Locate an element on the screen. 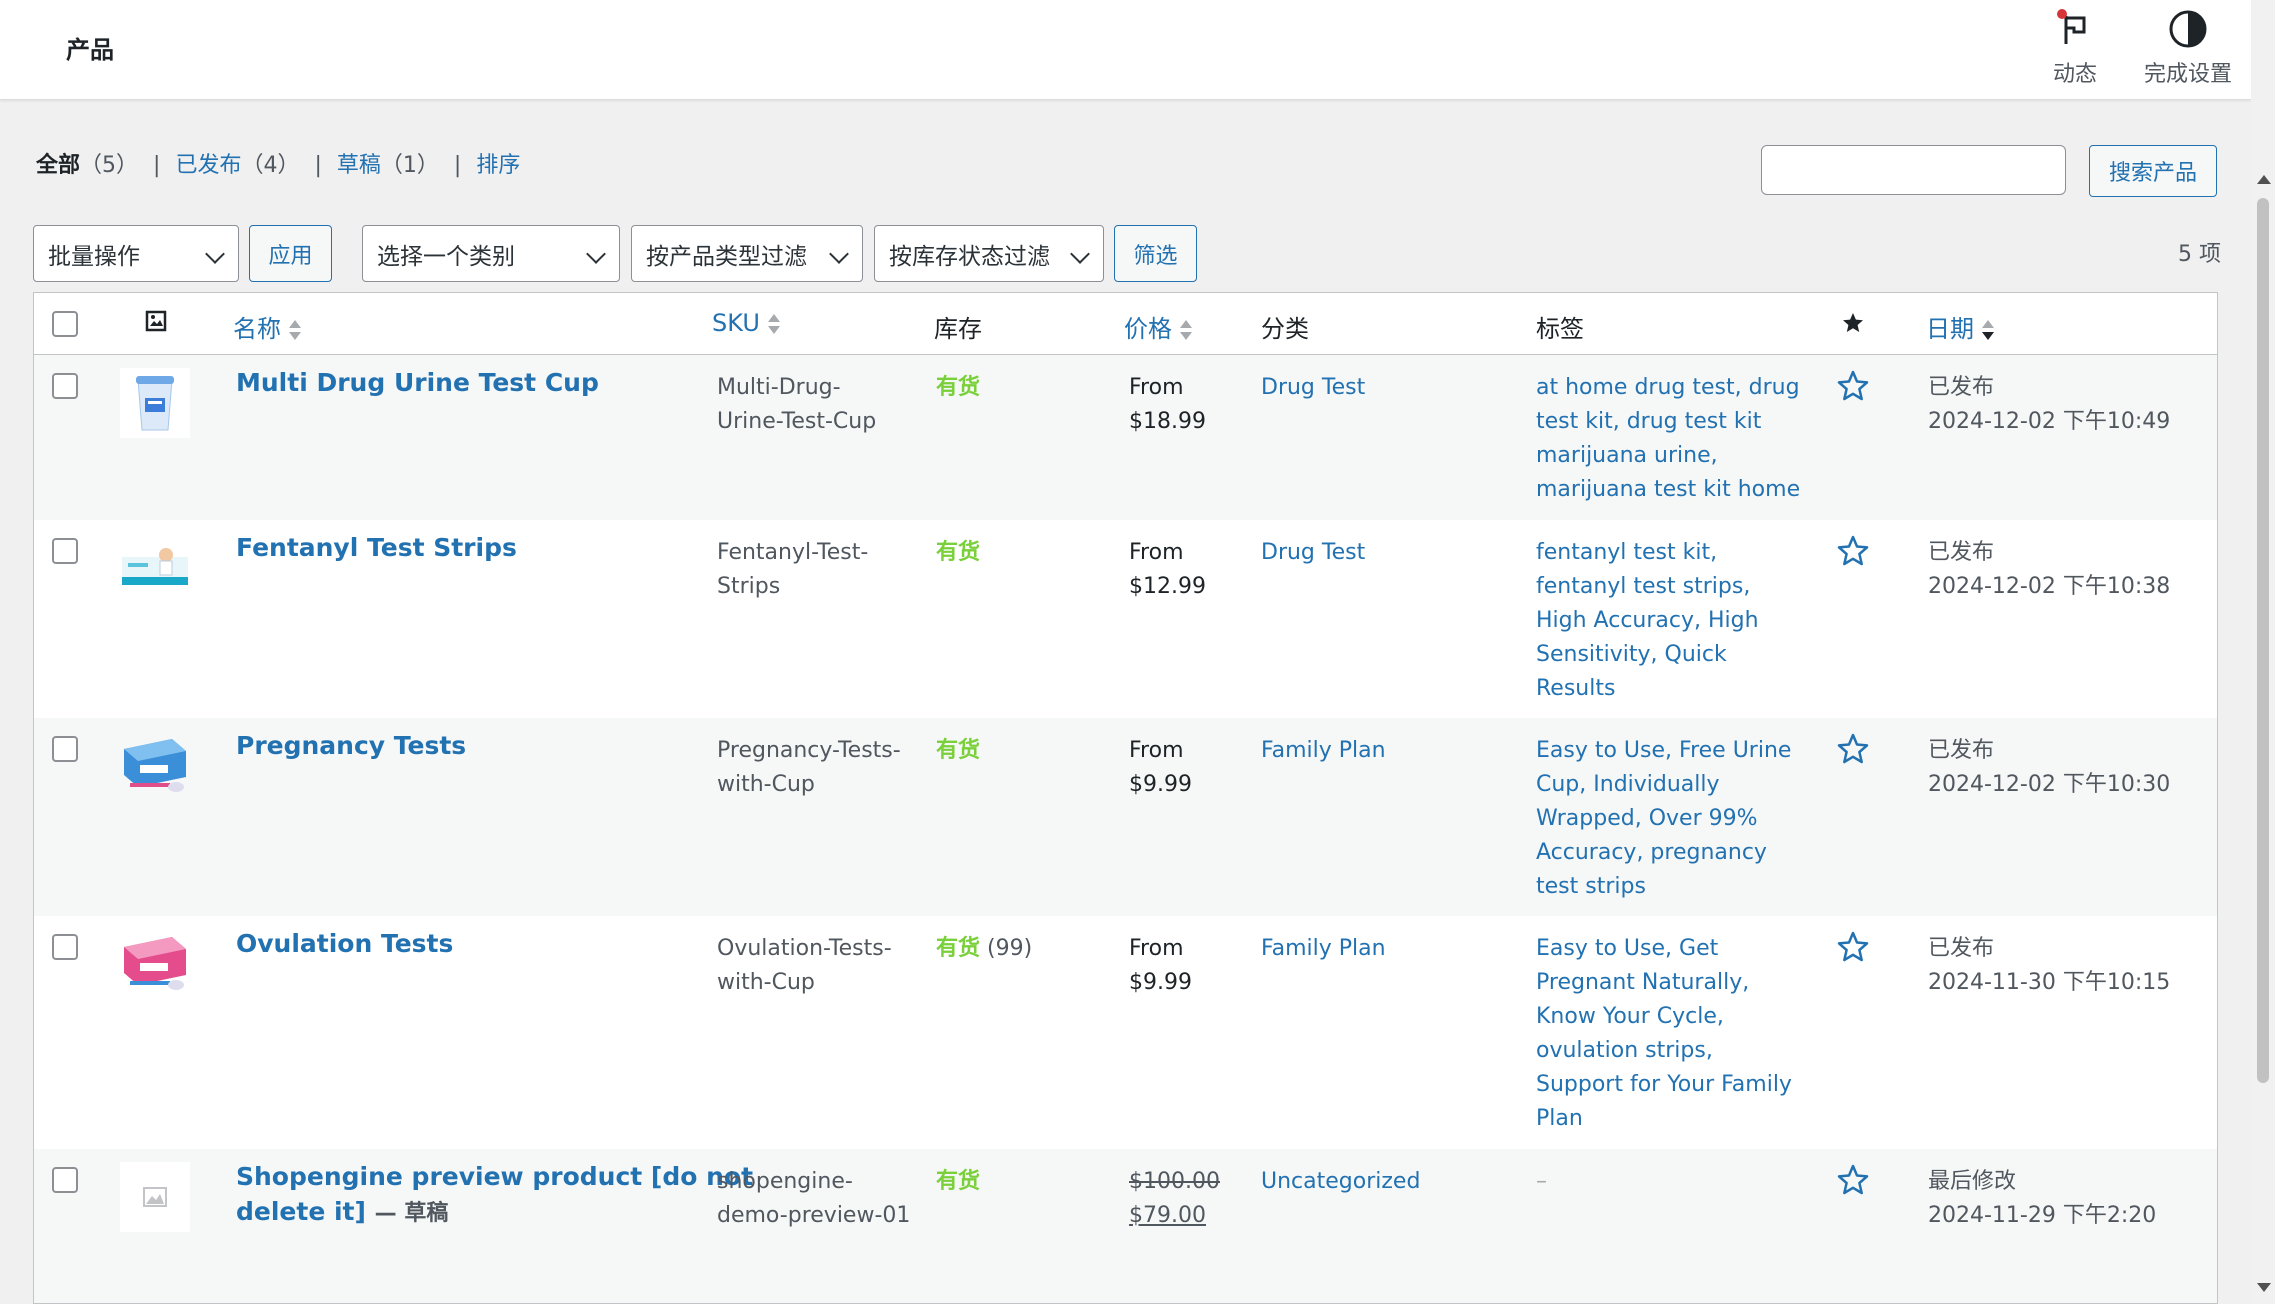 The width and height of the screenshot is (2275, 1304). column-date: 日期 is located at coordinates (1960, 326).